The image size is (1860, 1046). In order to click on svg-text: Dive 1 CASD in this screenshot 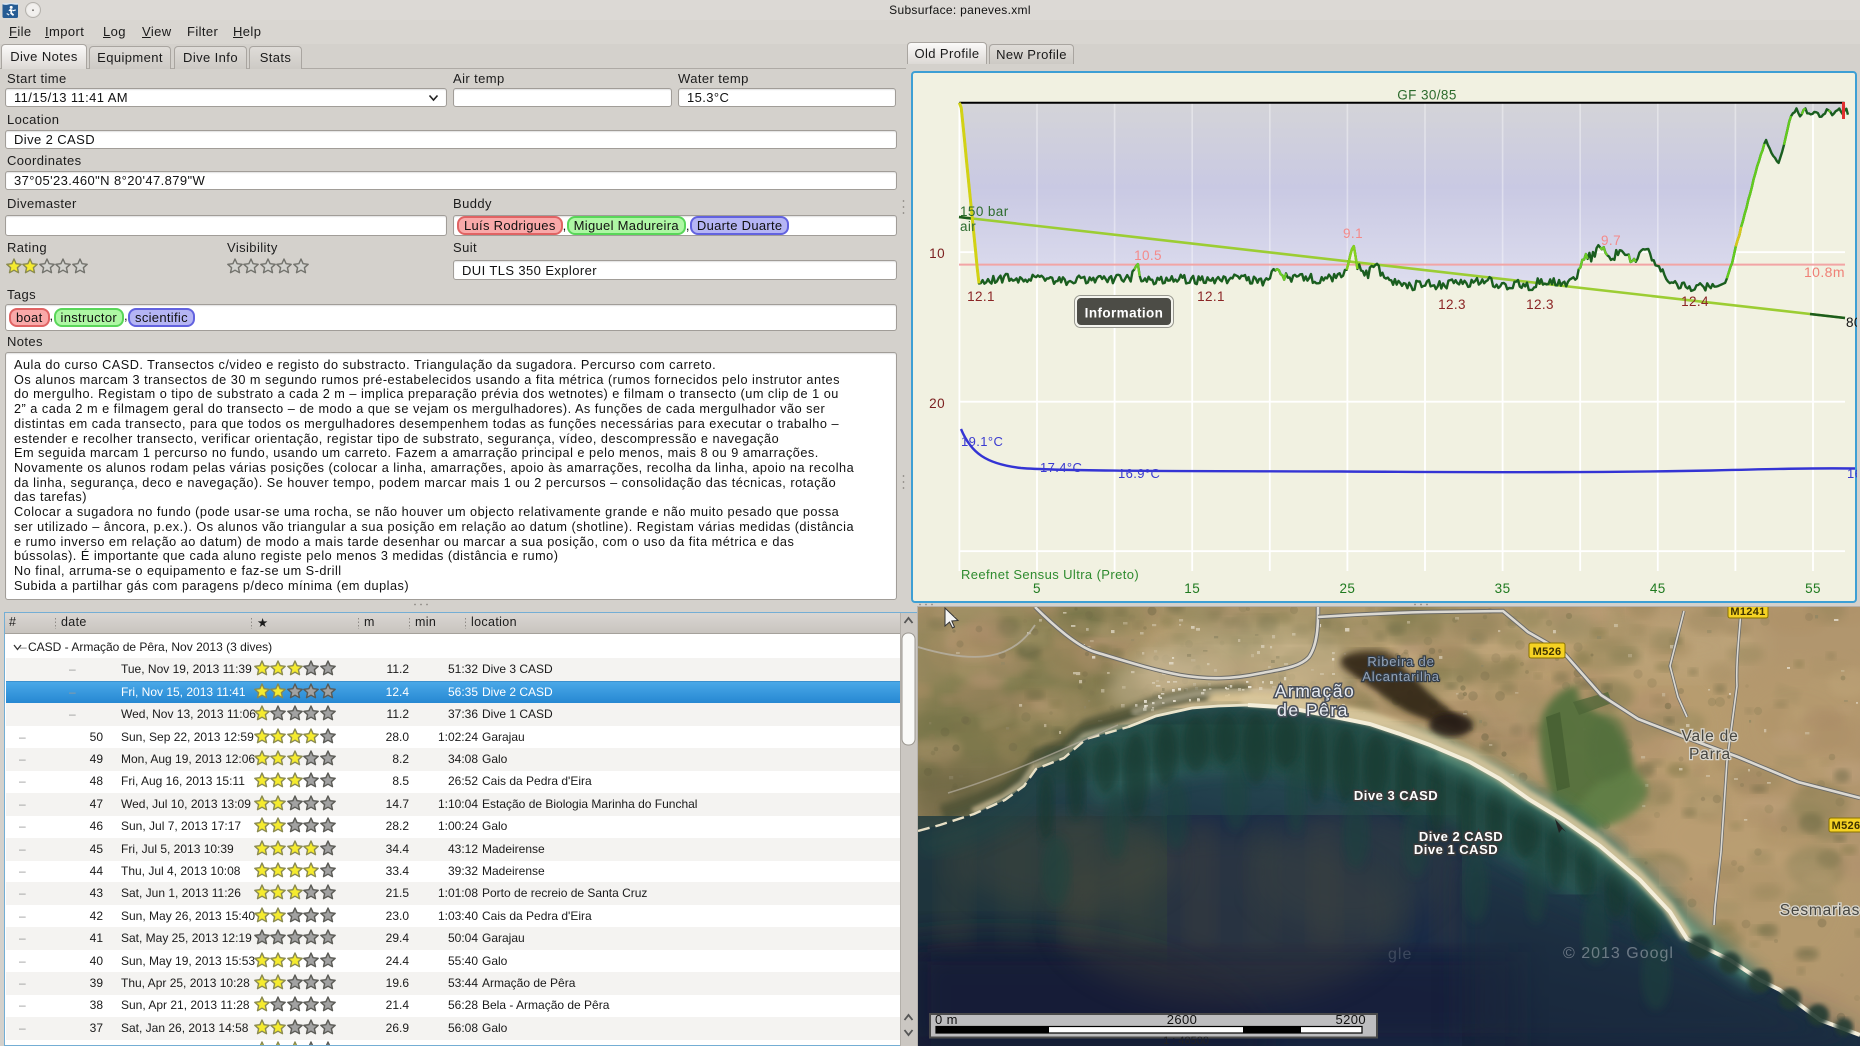, I will do `click(1456, 849)`.